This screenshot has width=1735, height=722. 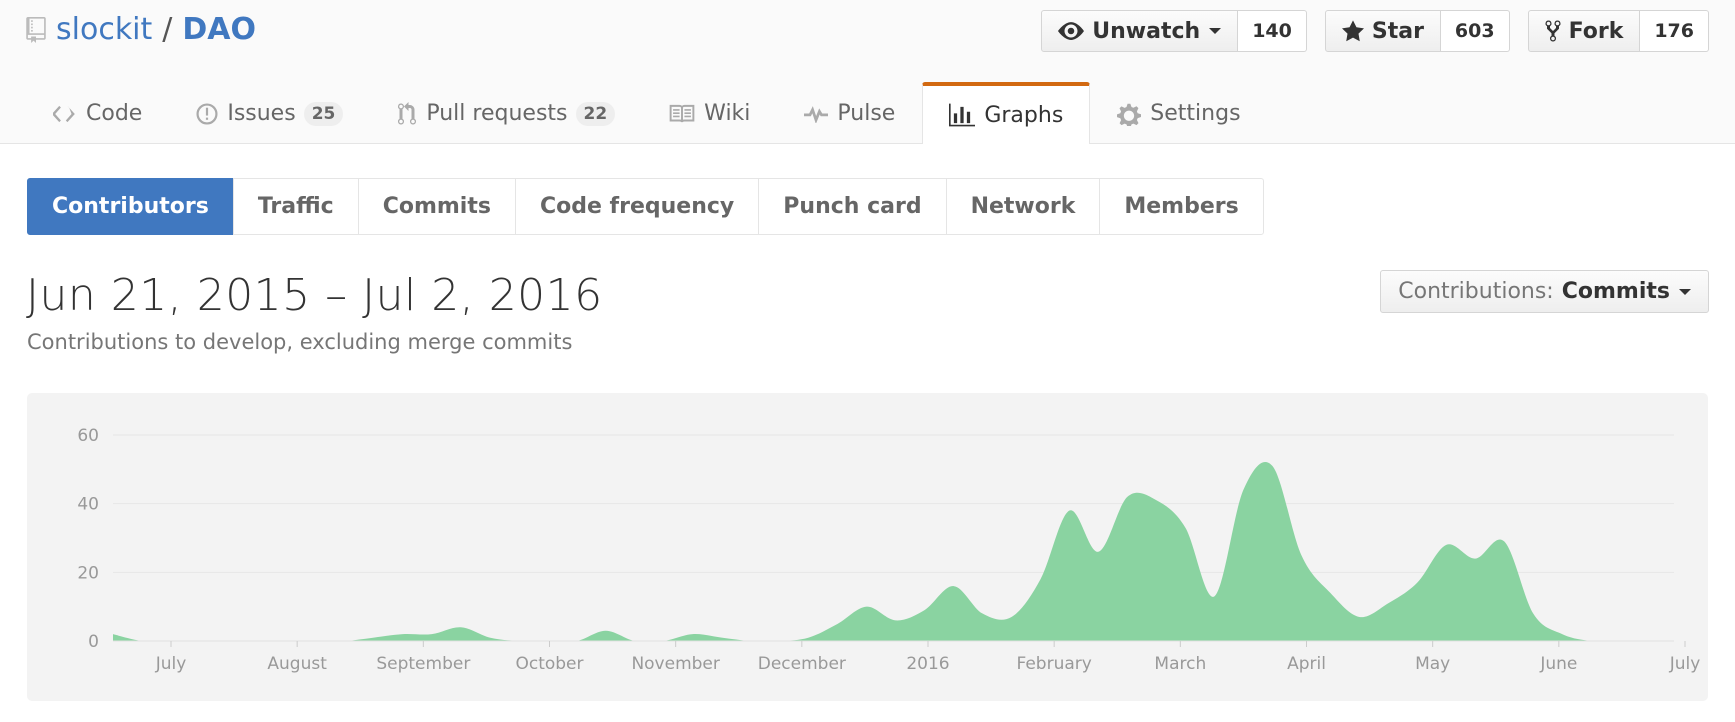 I want to click on tab-pulse-label: Pulse, so click(x=866, y=113).